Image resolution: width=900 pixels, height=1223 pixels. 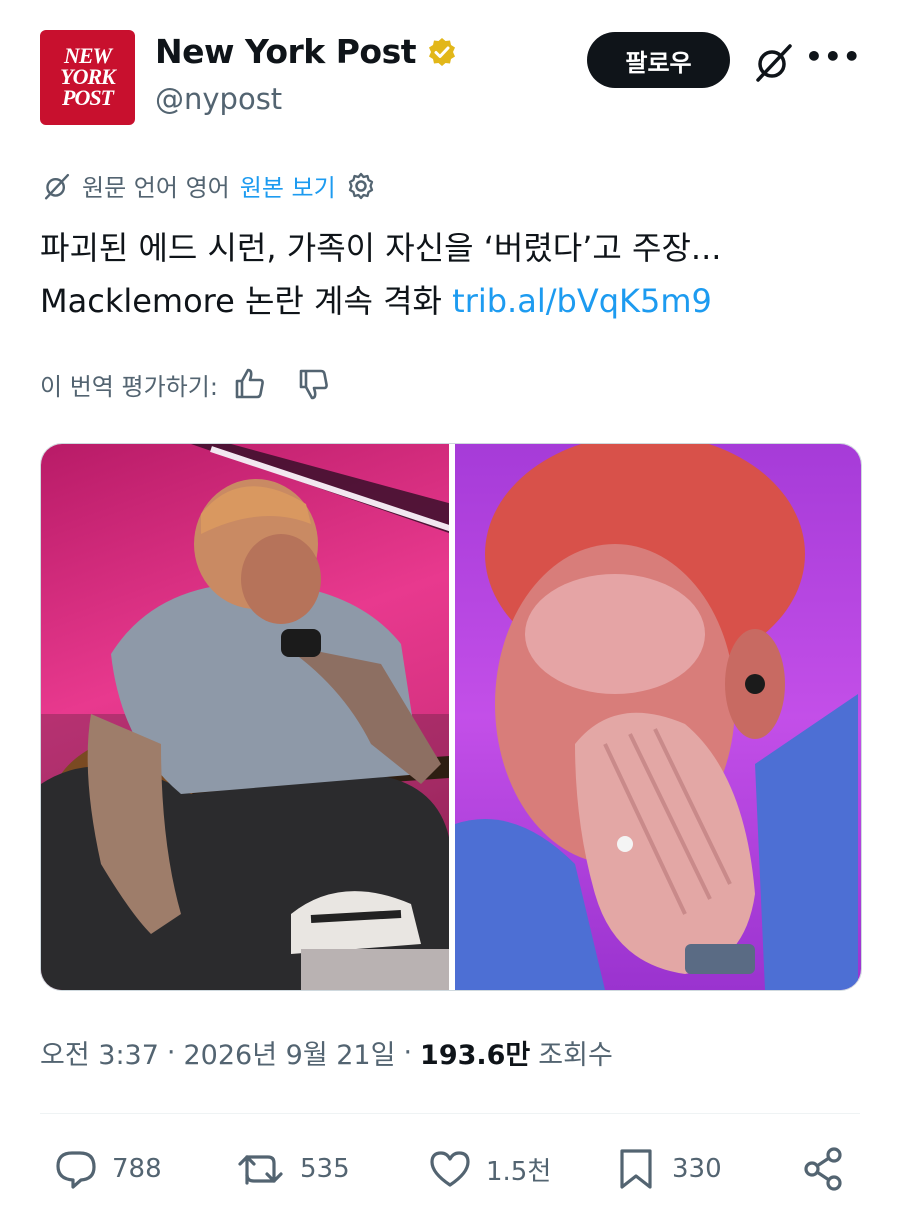 I want to click on bookmark-button: 330, so click(x=667, y=1169).